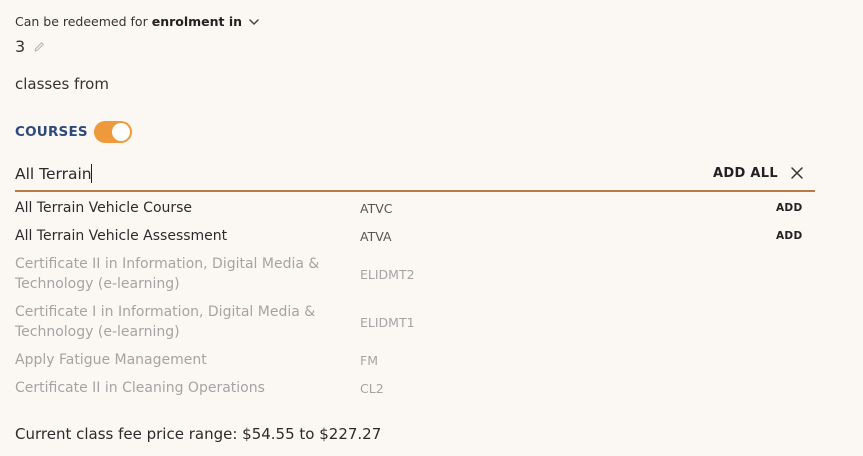  I want to click on course-name: All Terrain Vehicle Course, so click(104, 208).